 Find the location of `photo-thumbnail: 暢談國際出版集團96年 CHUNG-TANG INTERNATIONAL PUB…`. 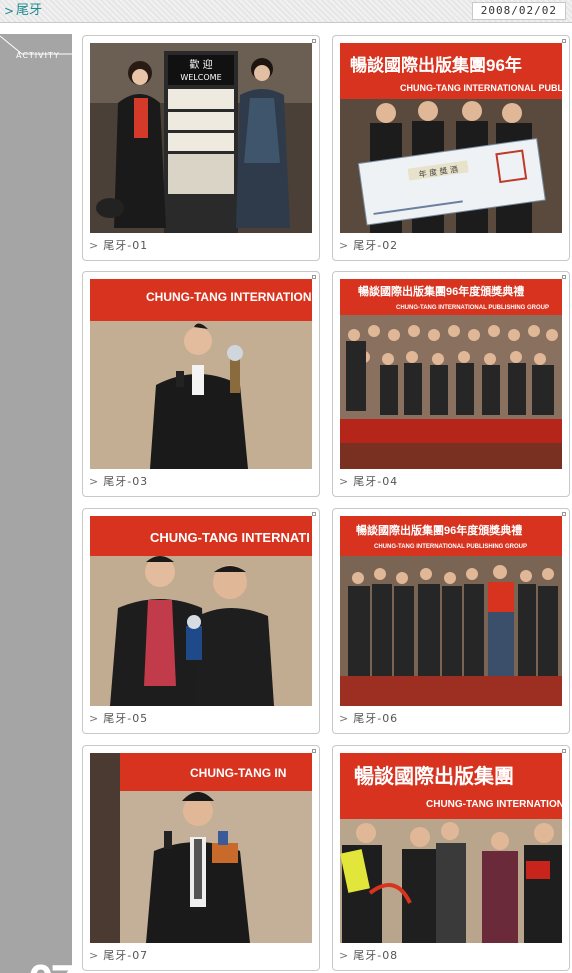

photo-thumbnail: 暢談國際出版集團96年 CHUNG-TANG INTERNATIONAL PUB… is located at coordinates (451, 138).